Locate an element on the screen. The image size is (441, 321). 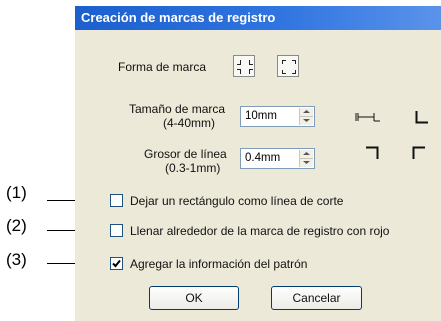
checkmark-icon is located at coordinates (116, 263).